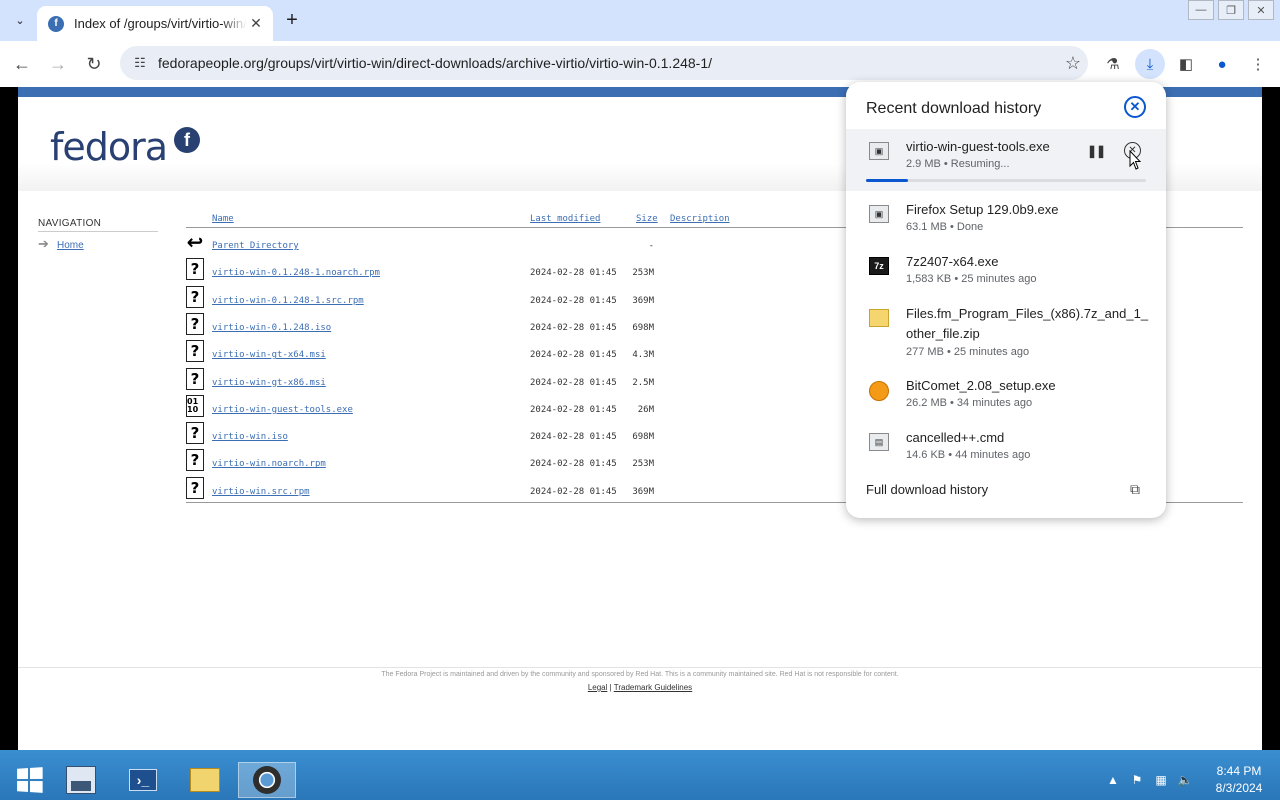 The height and width of the screenshot is (800, 1280). I want to click on downloads-title: Recent download history, so click(954, 108).